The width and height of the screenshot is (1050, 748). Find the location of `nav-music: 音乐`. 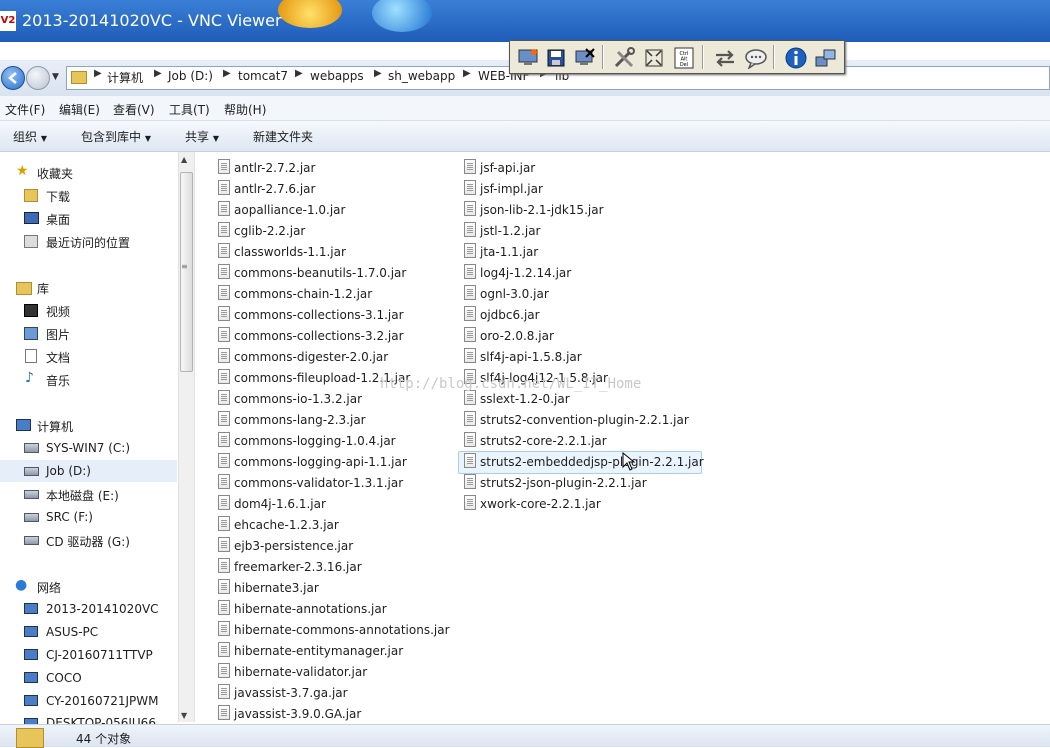

nav-music: 音乐 is located at coordinates (58, 380).